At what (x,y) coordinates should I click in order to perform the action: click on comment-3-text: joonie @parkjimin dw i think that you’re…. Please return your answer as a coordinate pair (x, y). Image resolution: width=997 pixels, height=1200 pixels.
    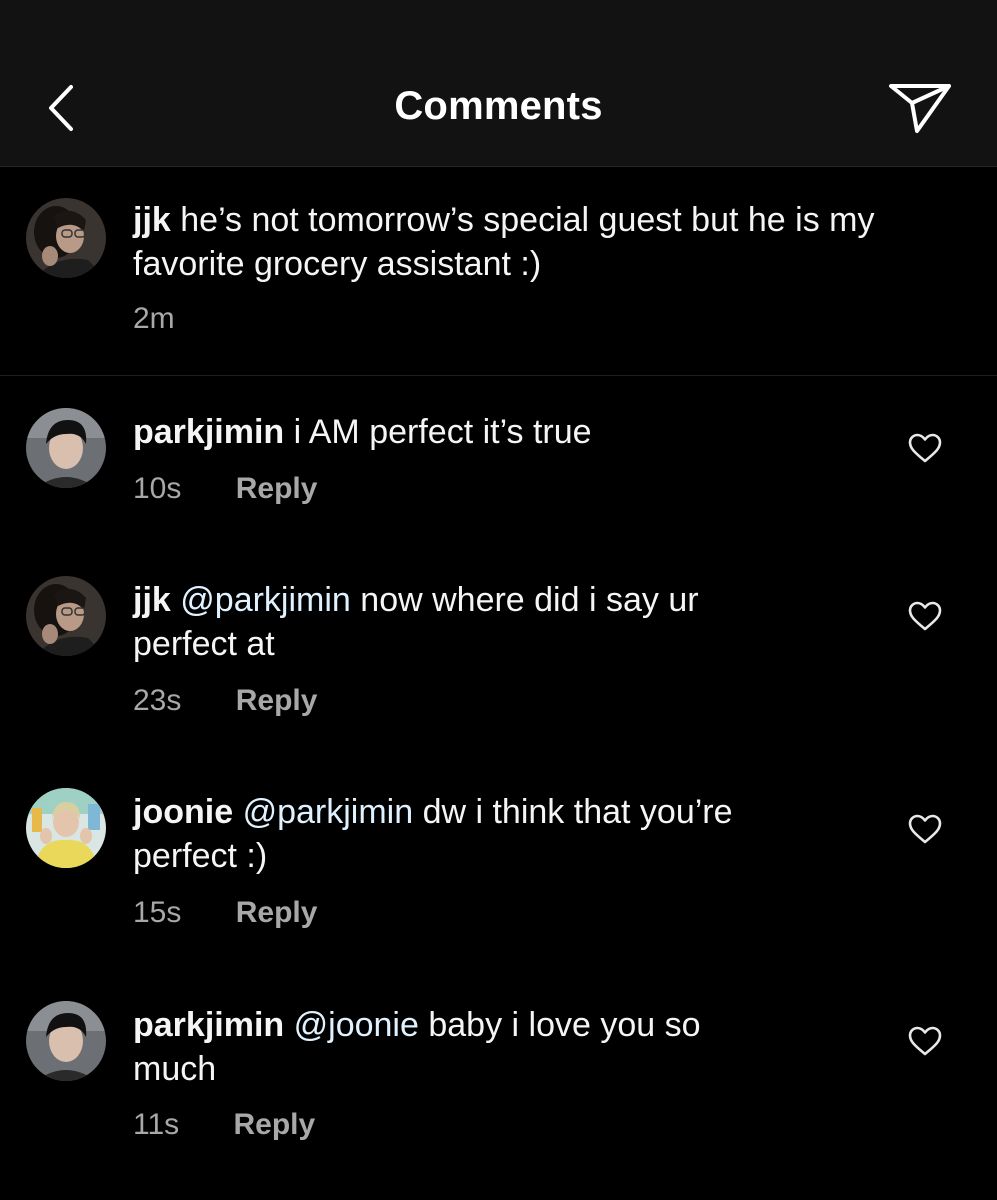
    Looking at the image, I should click on (483, 834).